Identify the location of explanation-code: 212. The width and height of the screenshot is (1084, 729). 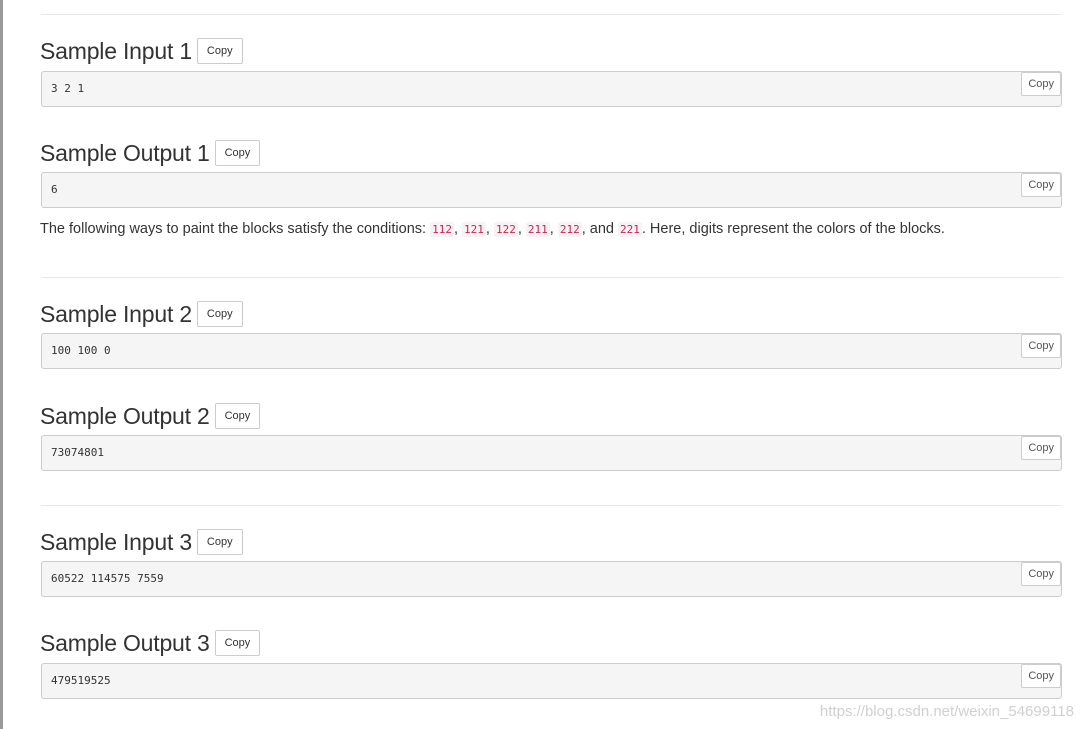
(569, 229).